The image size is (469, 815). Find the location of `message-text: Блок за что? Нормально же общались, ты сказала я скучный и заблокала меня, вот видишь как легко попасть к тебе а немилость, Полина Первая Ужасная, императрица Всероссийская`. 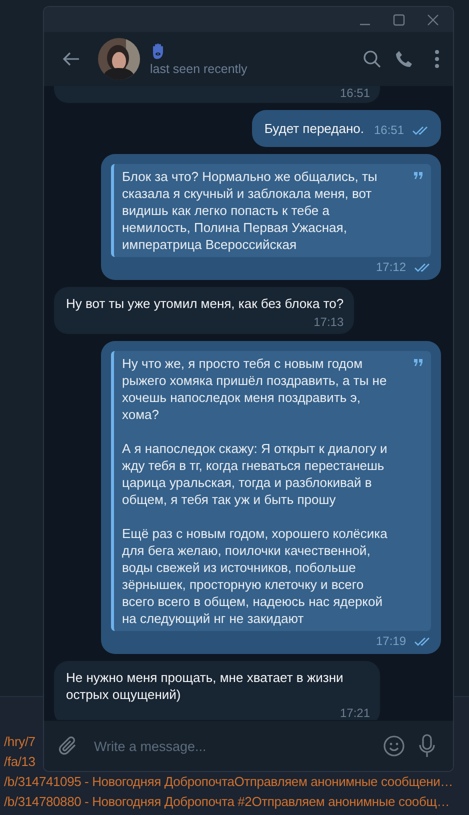

message-text: Блок за что? Нормально же общались, ты сказала я скучный и заблокала меня, вот видишь как легко попасть к тебе а немилость, Полина Первая Ужасная, императрица Всероссийская is located at coordinates (250, 210).